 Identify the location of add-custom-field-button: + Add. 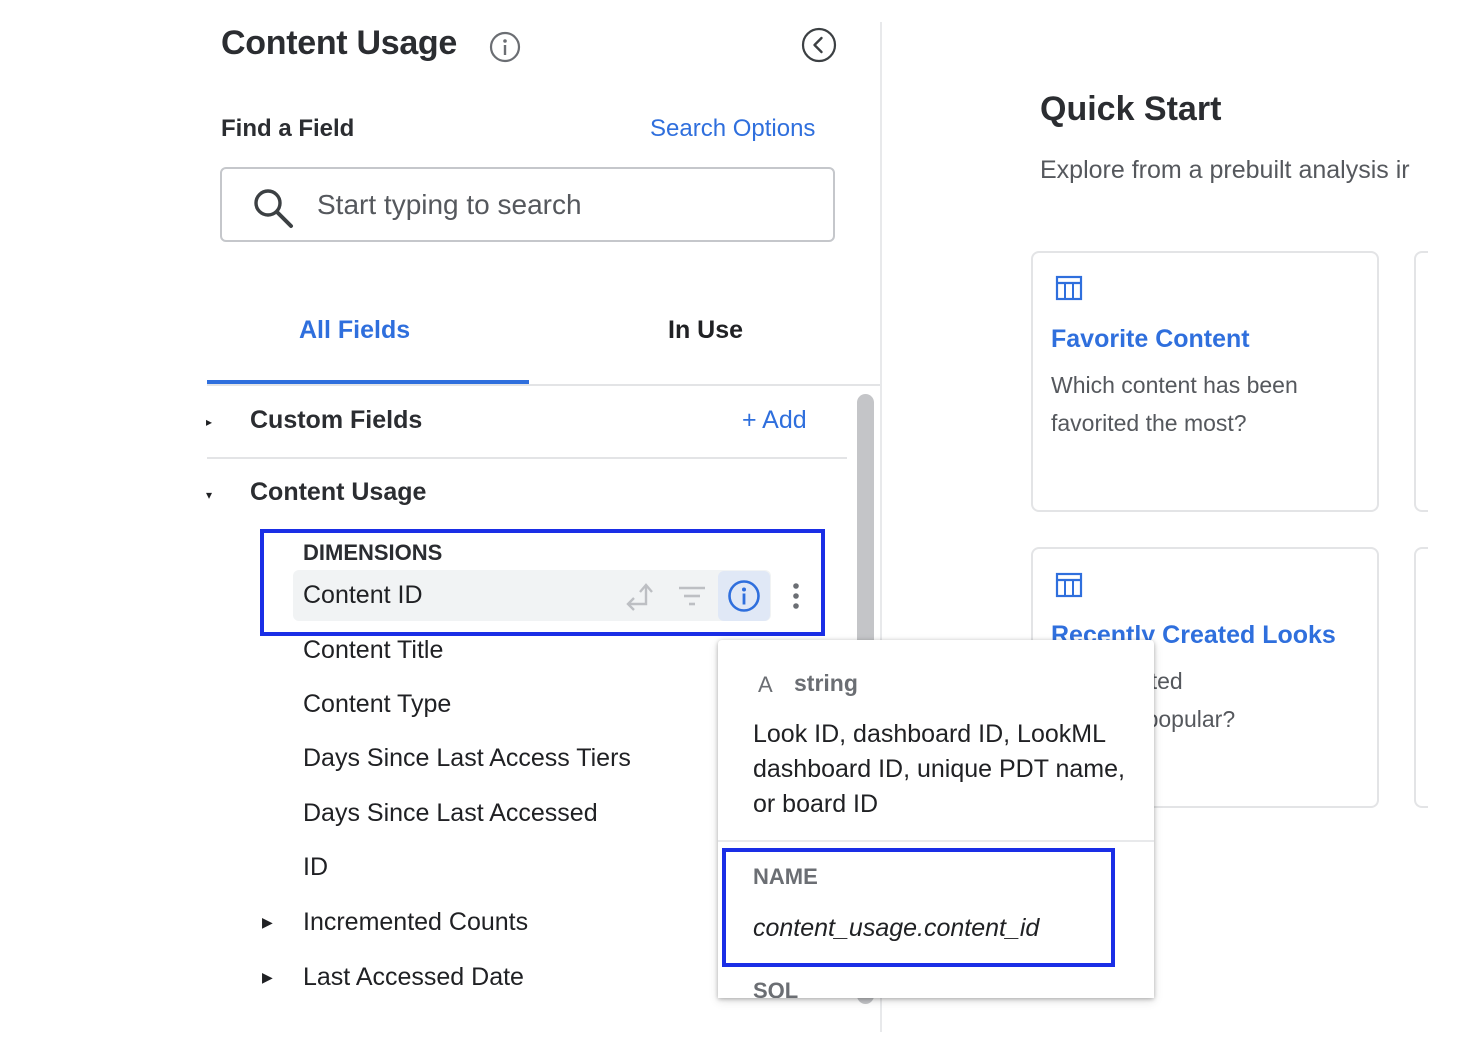
(774, 420).